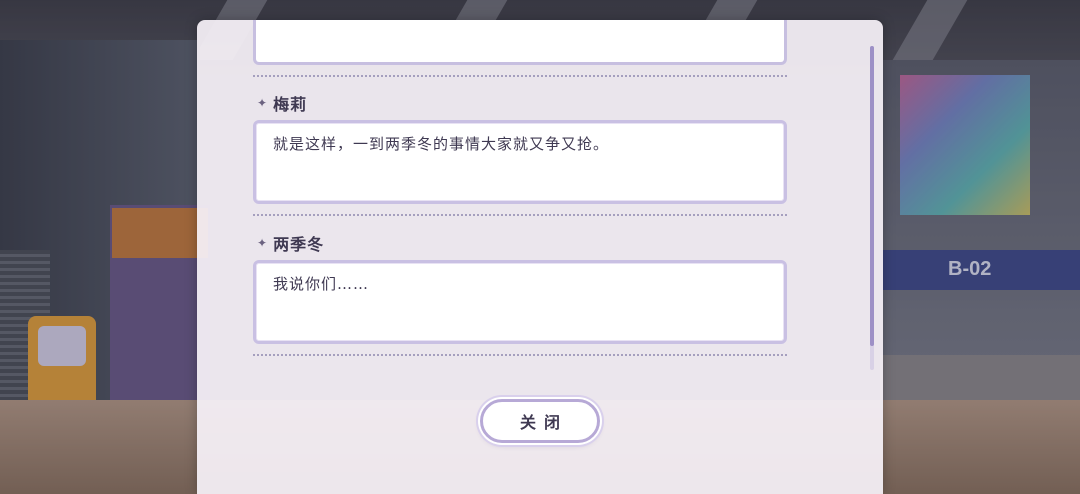  Describe the element at coordinates (872, 196) in the screenshot. I see `scrollbar-thumb` at that location.